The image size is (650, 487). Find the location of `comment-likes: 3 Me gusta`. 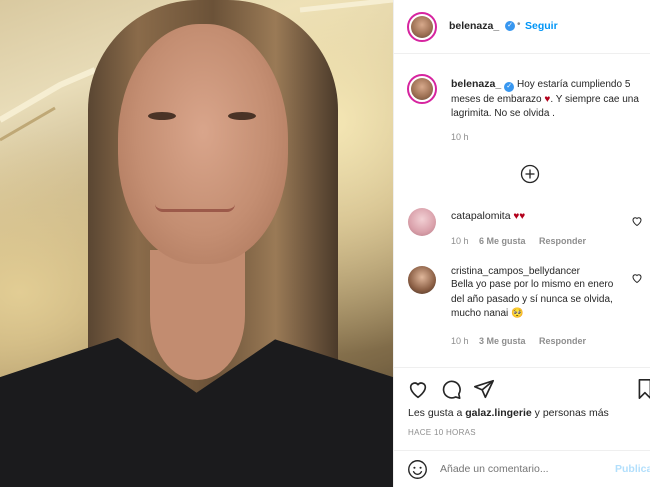

comment-likes: 3 Me gusta is located at coordinates (502, 341).